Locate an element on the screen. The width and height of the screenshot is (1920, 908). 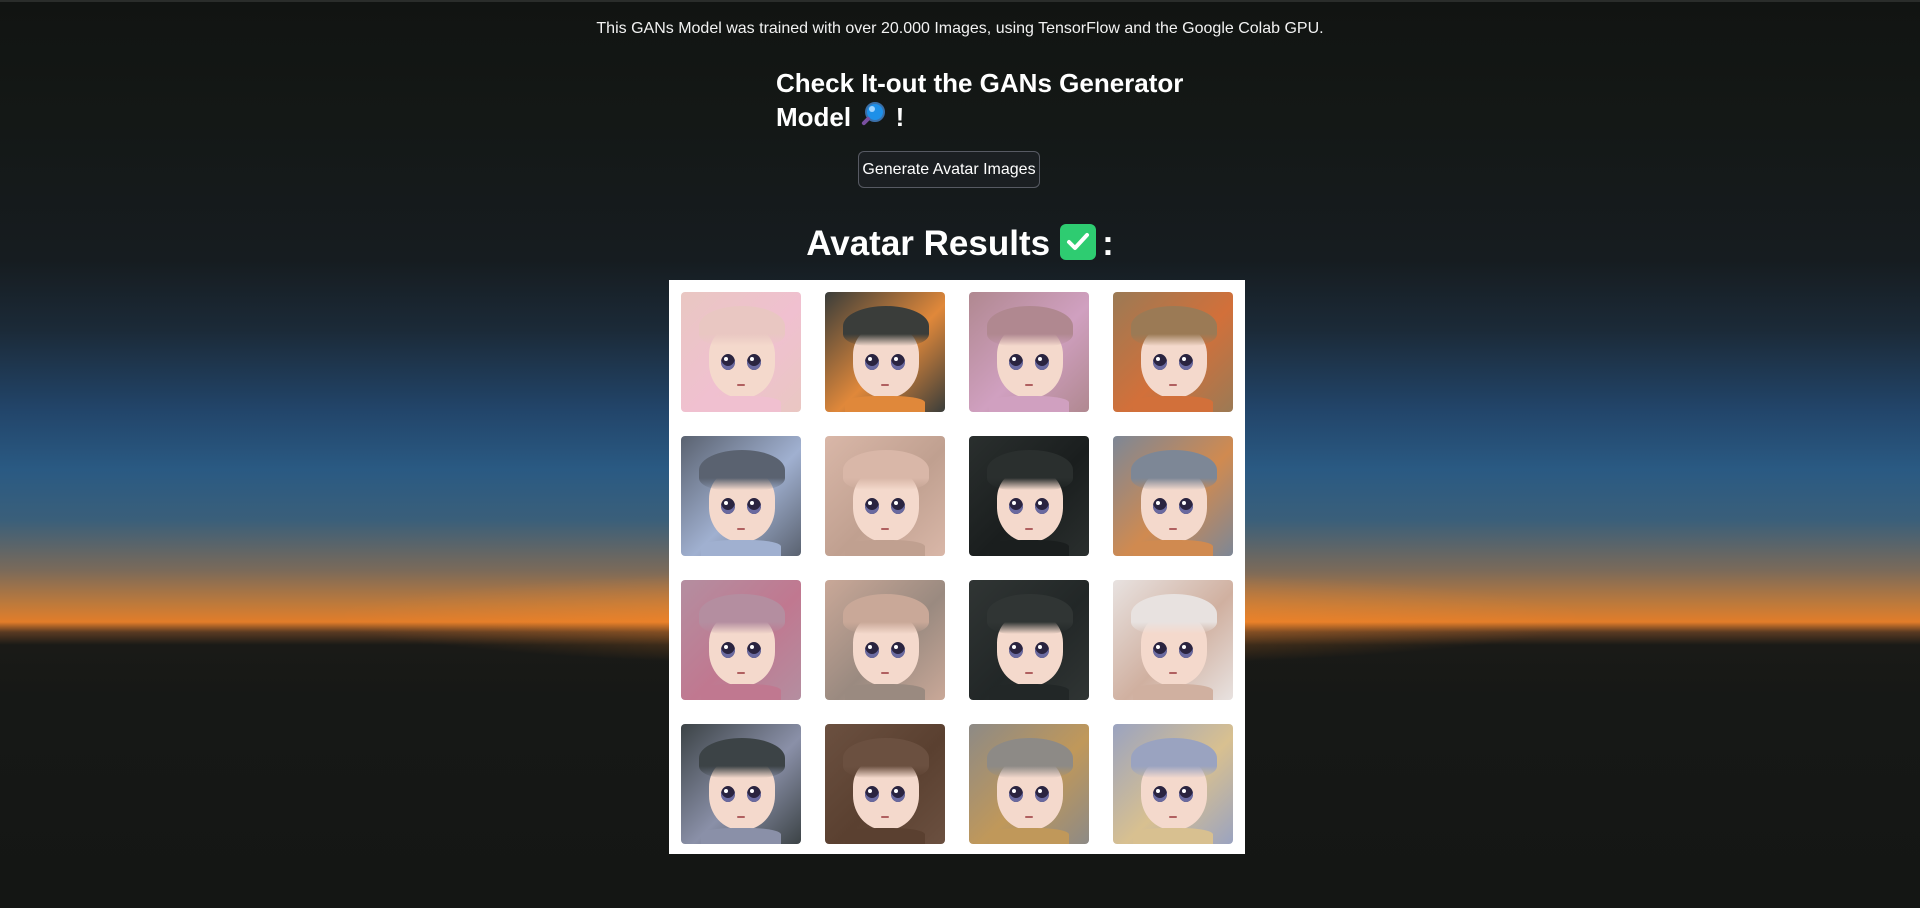
top-decoration-bar is located at coordinates (960, 1).